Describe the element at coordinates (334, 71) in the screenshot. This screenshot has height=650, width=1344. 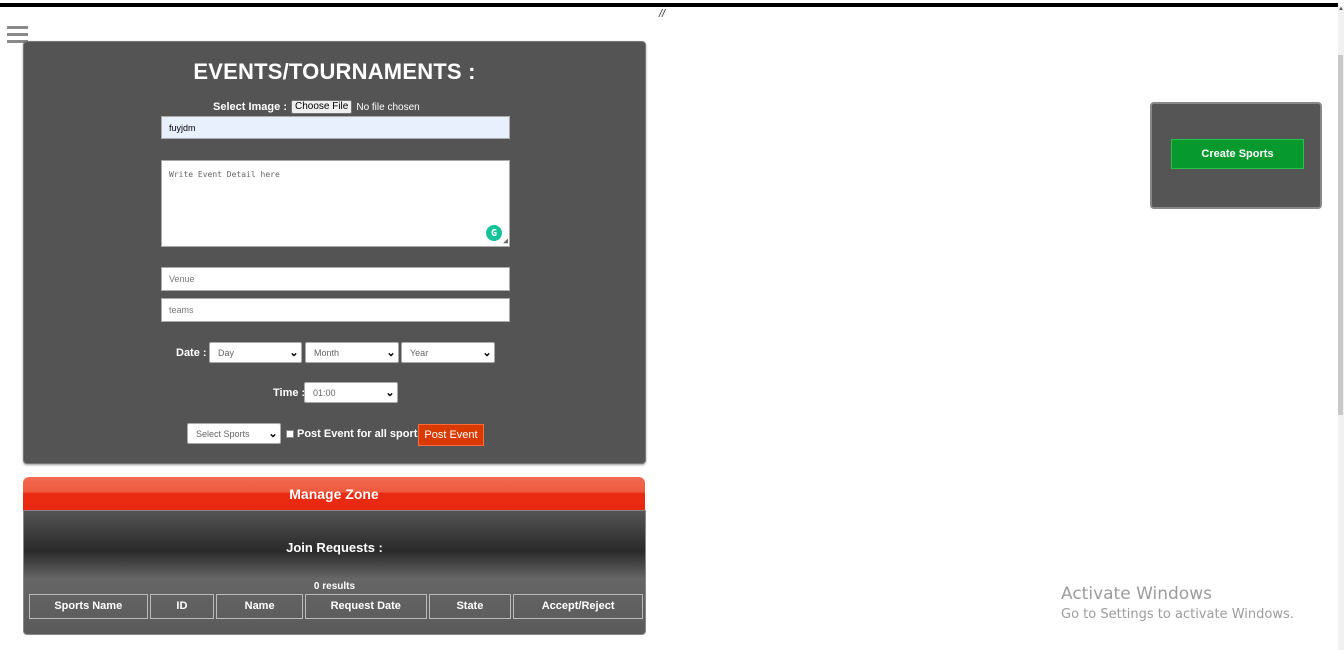
I see `events-title: EVENTS/TOURNAMENTS :` at that location.